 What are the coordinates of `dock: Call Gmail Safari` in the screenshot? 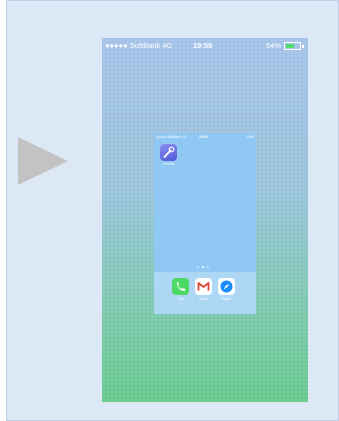 It's located at (205, 293).